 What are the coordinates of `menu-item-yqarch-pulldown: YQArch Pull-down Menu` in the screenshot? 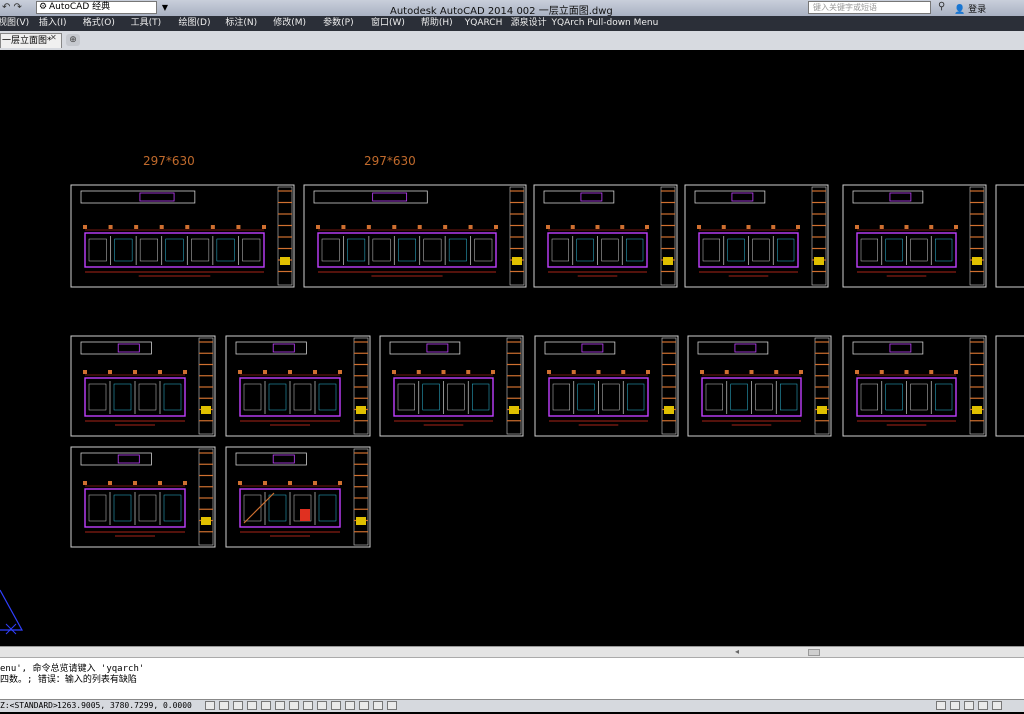 It's located at (605, 23).